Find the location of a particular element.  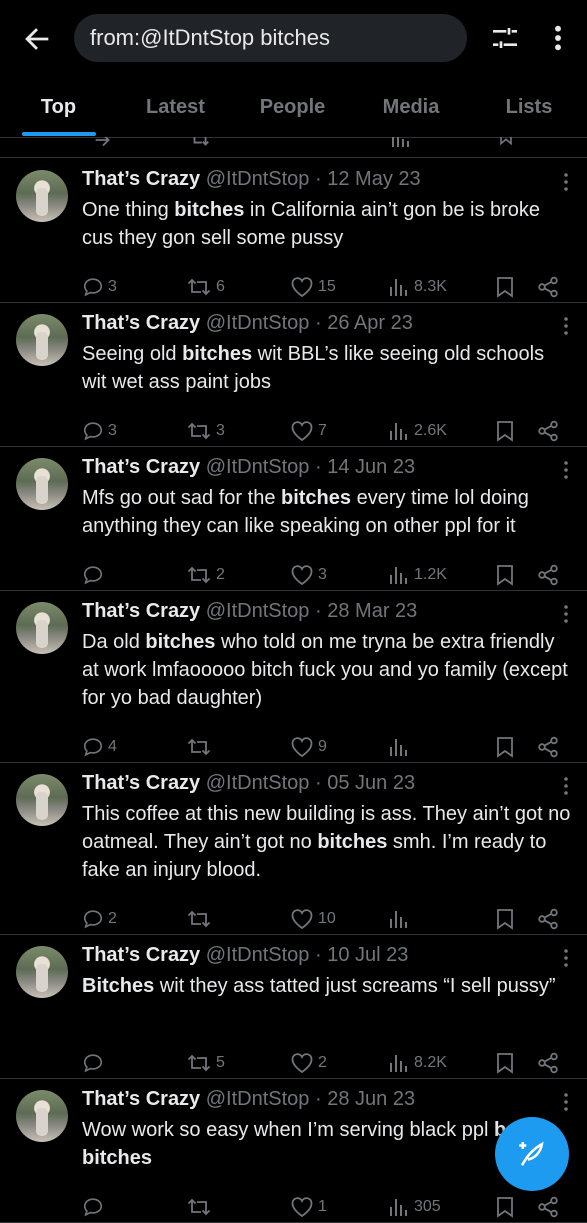

tweet-date: 28 Jun 23 is located at coordinates (371, 1099).